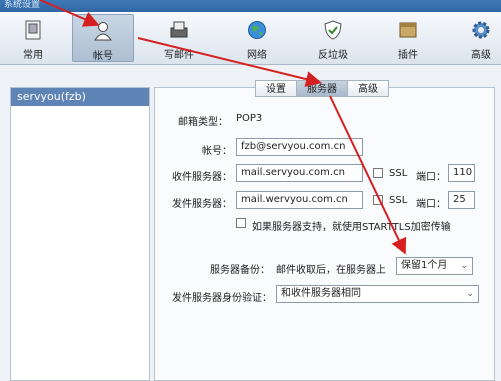 This screenshot has height=381, width=501. I want to click on toolbar-label-account: 帐号, so click(103, 56).